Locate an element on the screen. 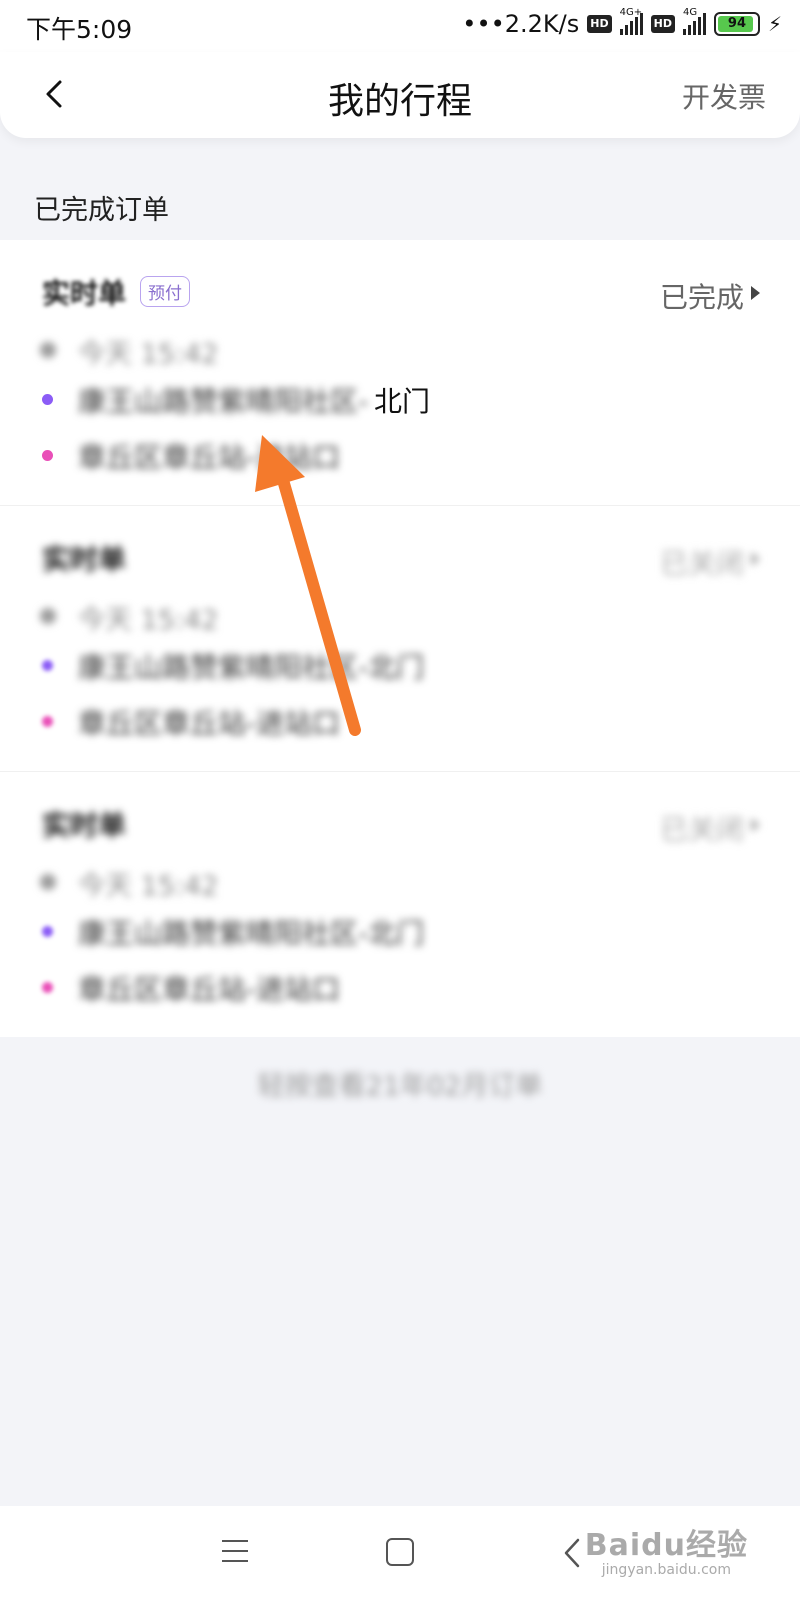  status-time: 下午5:09 is located at coordinates (79, 29).